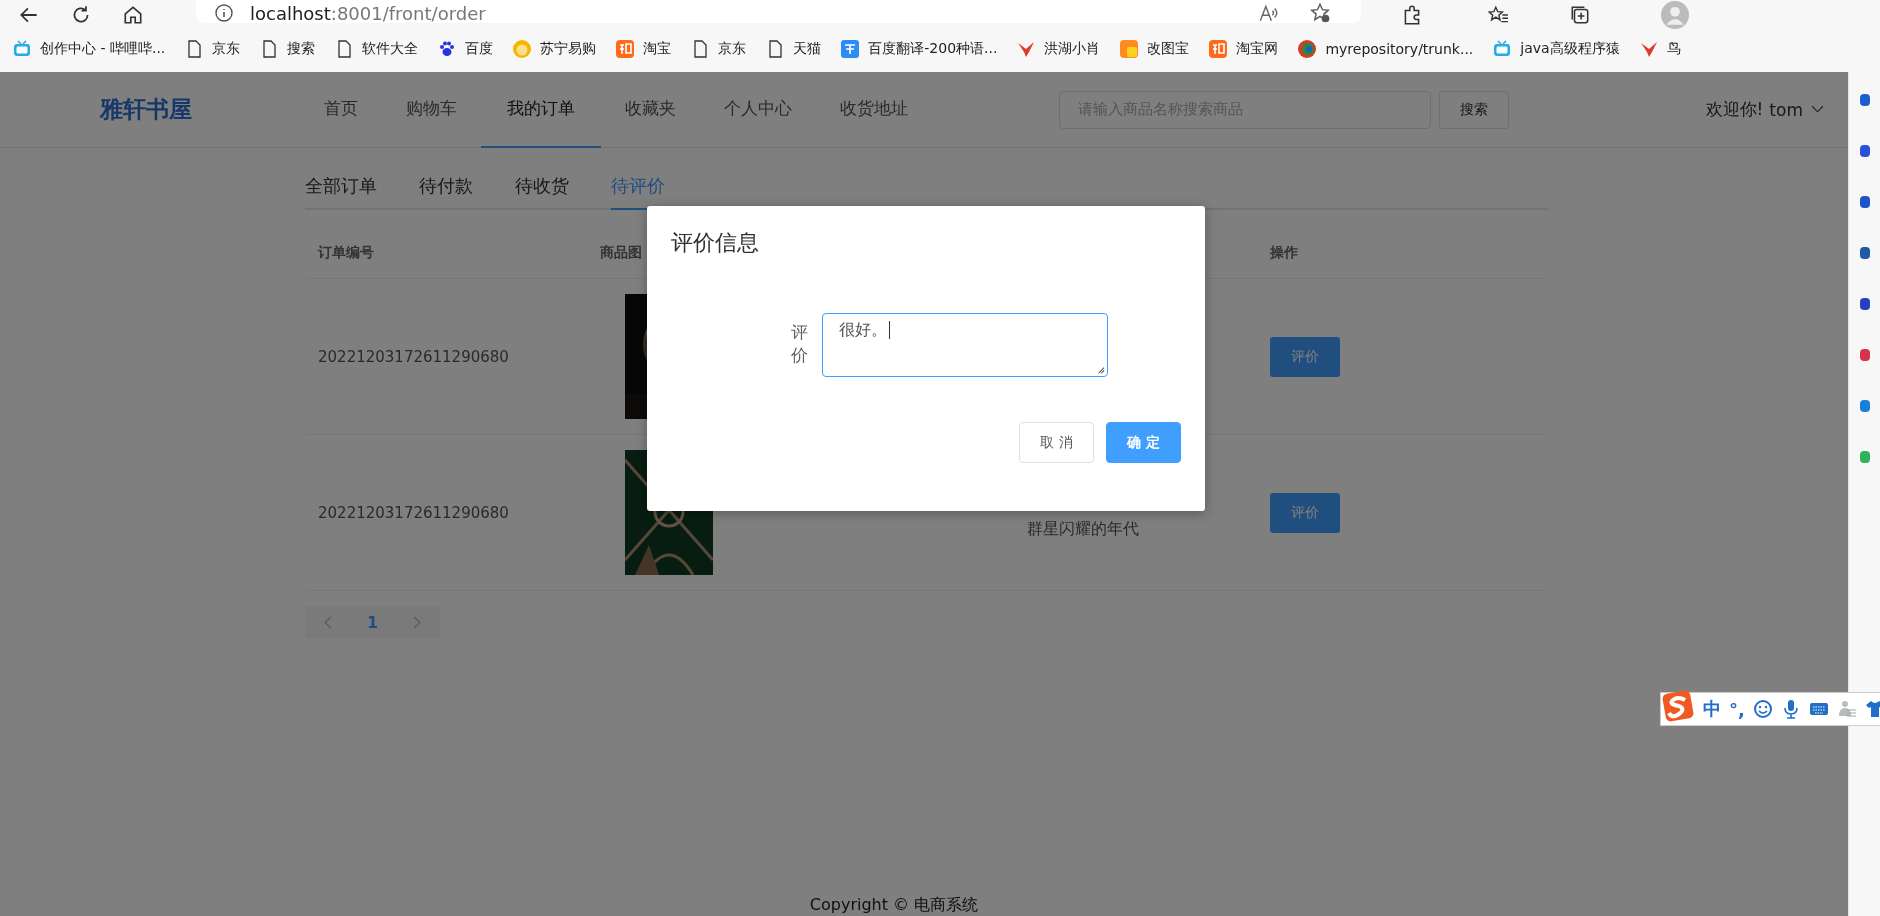 The width and height of the screenshot is (1880, 916). Describe the element at coordinates (542, 192) in the screenshot. I see `order-tab: 待收货` at that location.